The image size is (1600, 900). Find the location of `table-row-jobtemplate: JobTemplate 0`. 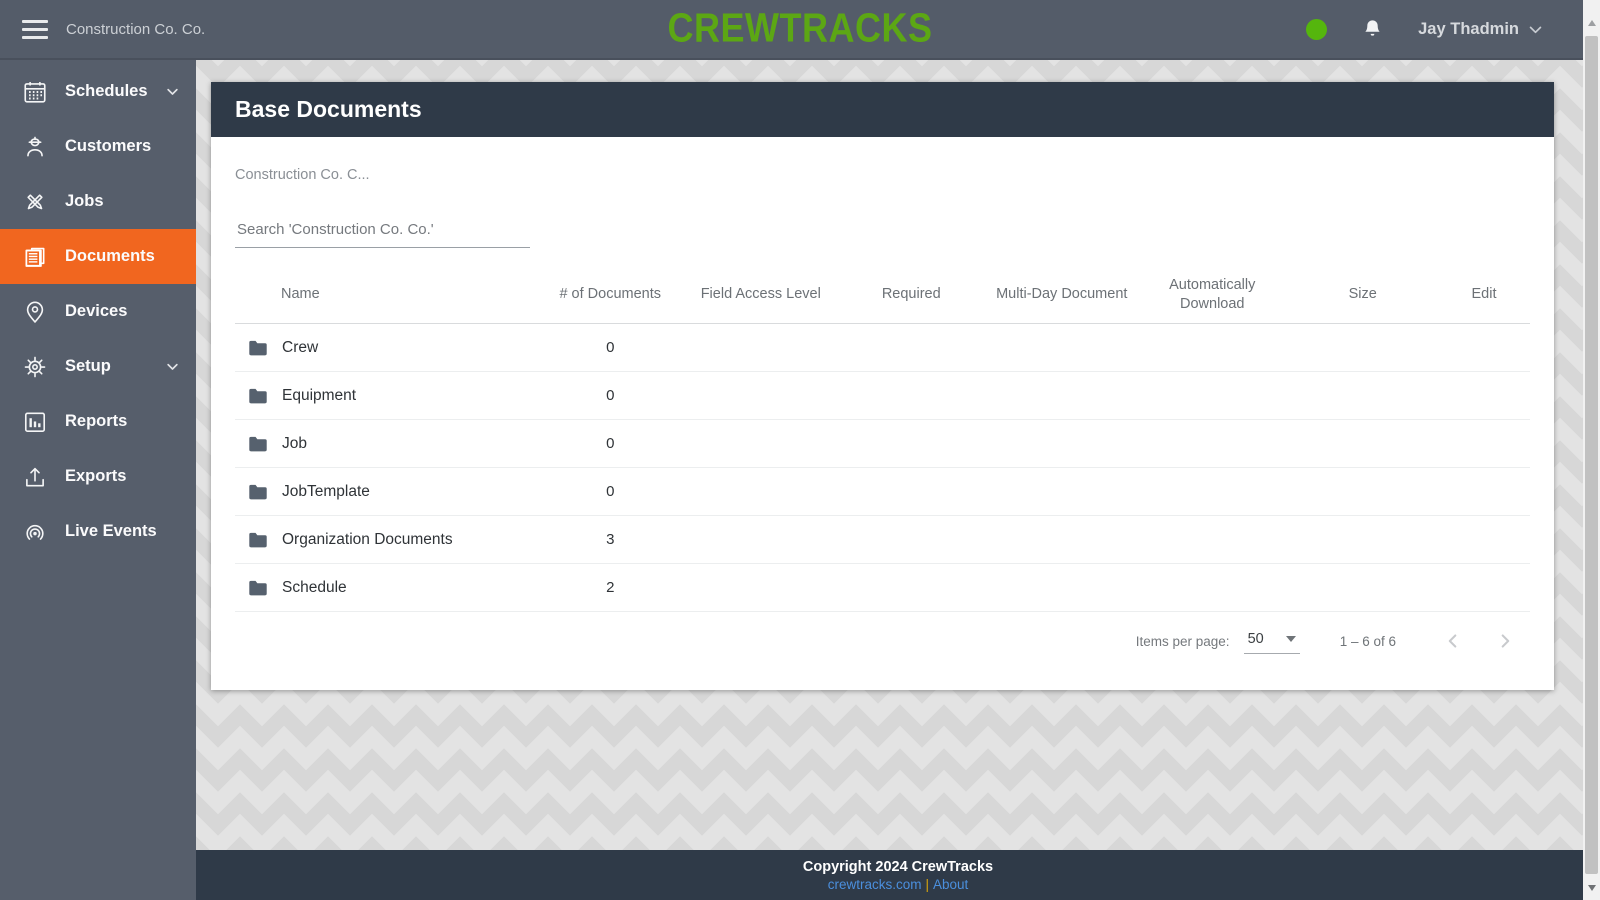

table-row-jobtemplate: JobTemplate 0 is located at coordinates (882, 492).